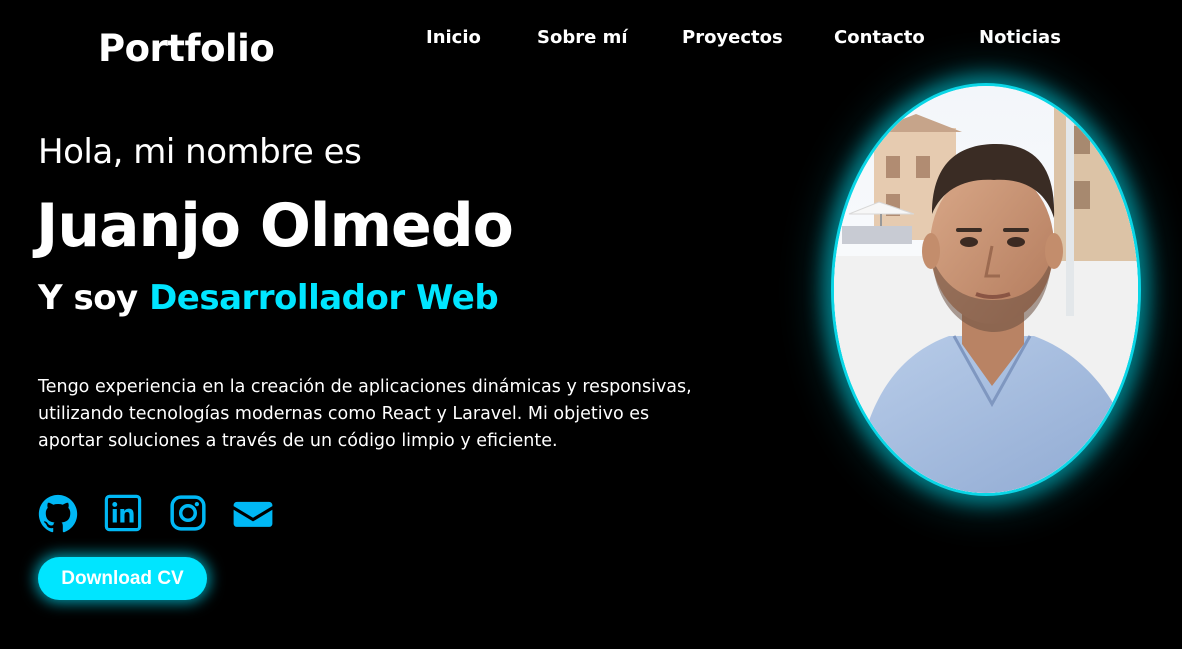  I want to click on nav-link-inicio: Inicio, so click(453, 38).